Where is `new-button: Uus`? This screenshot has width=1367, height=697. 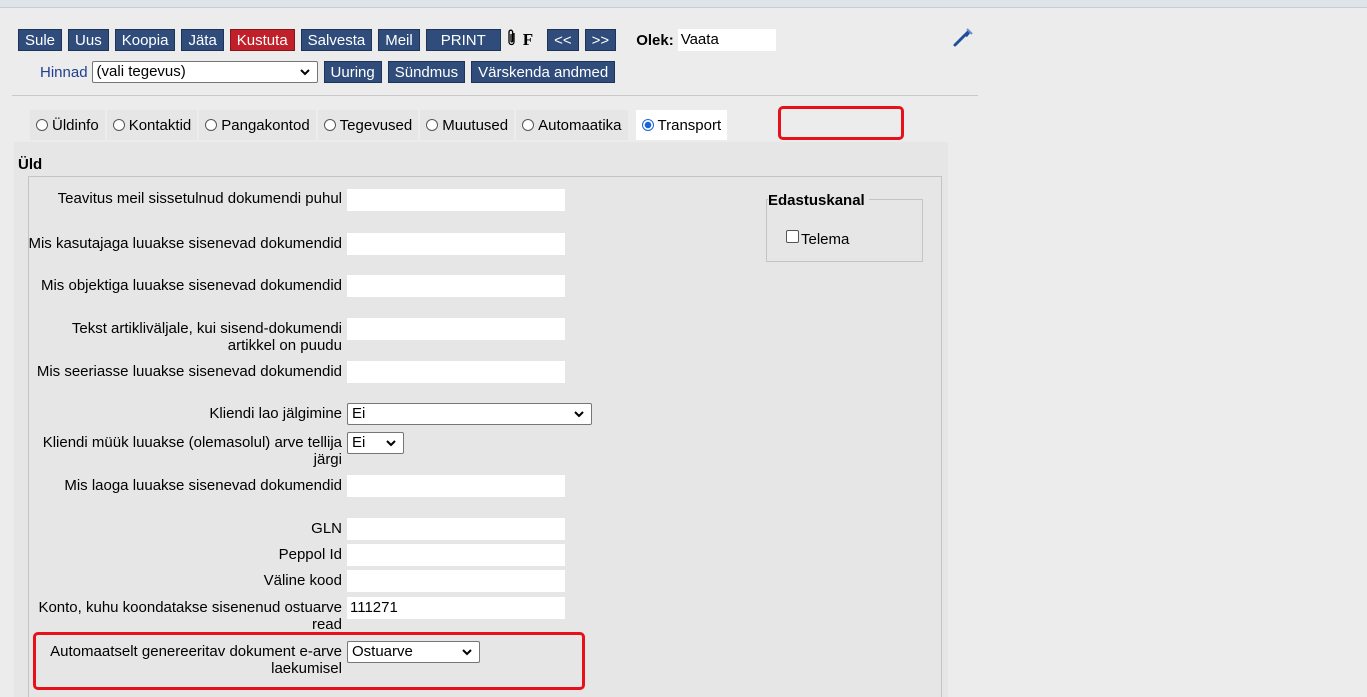
new-button: Uus is located at coordinates (88, 40).